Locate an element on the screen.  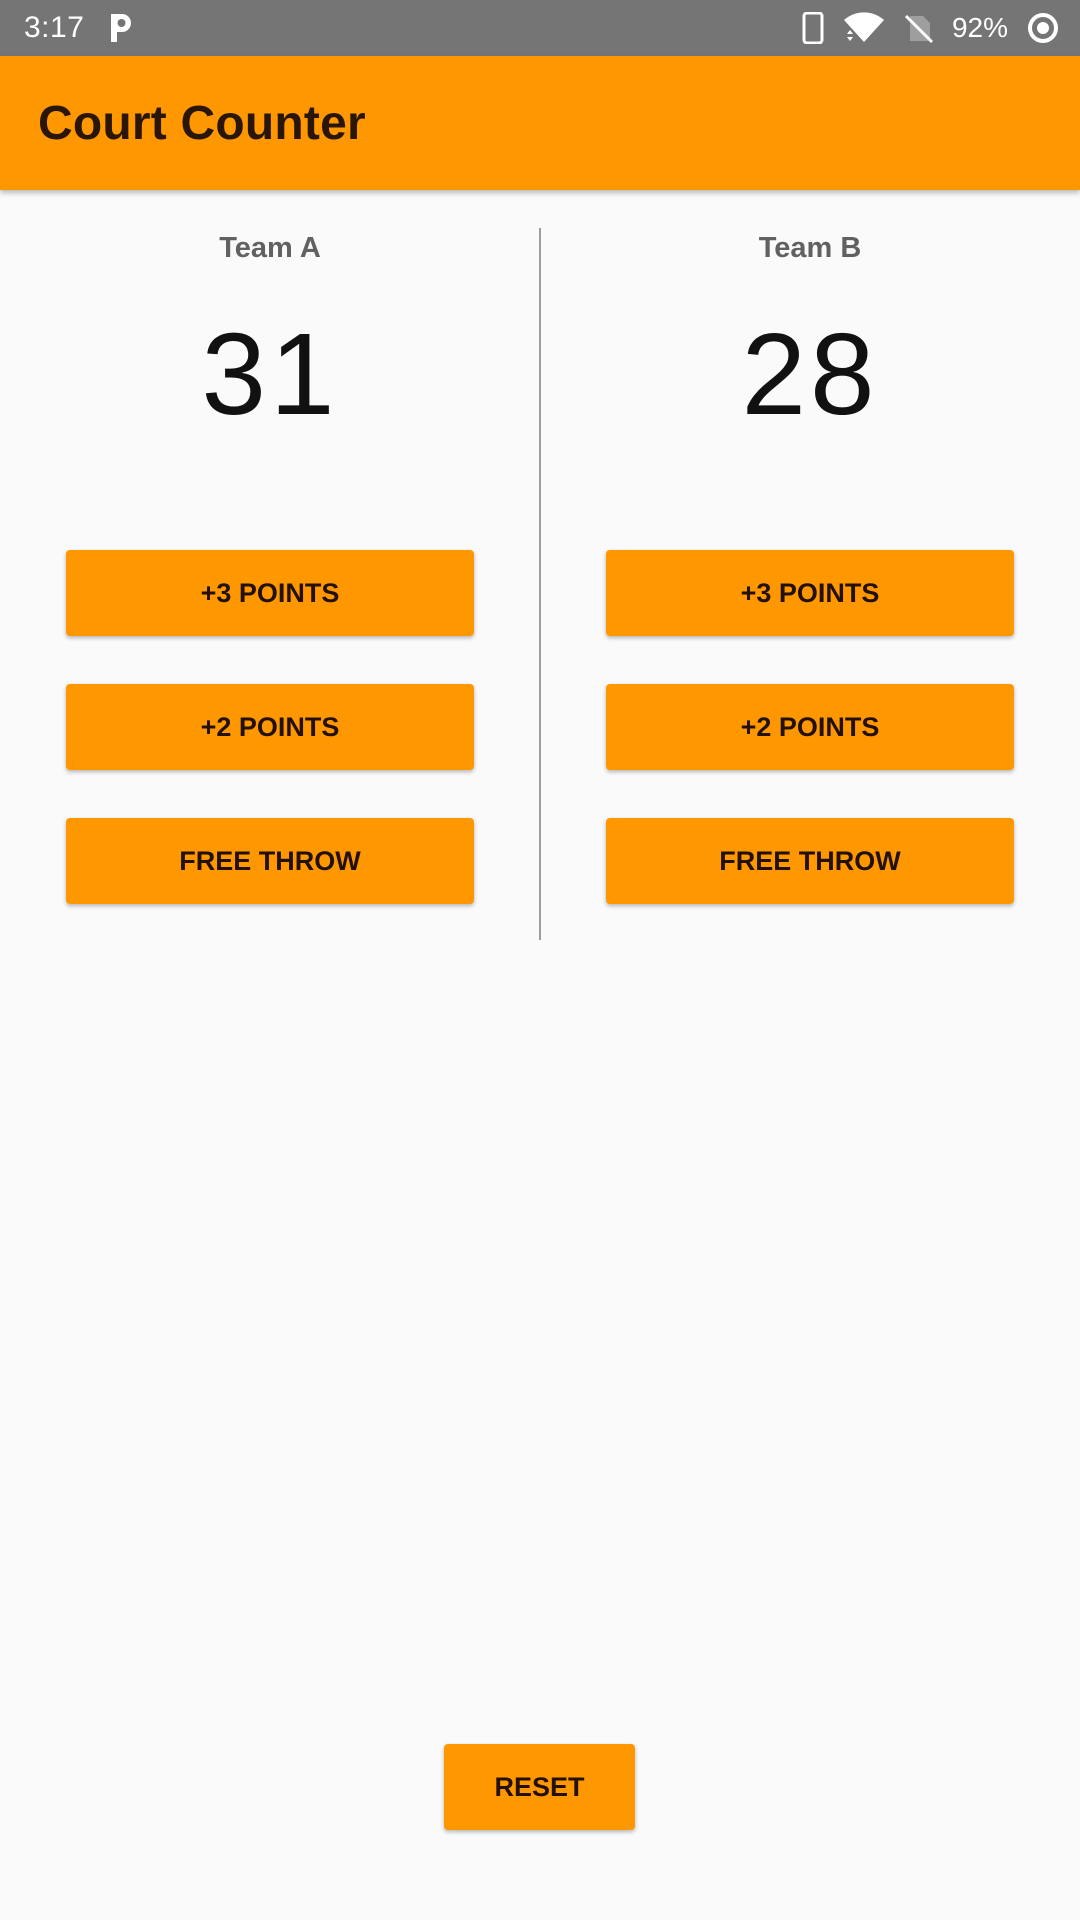
team-a-name: Team A is located at coordinates (270, 248).